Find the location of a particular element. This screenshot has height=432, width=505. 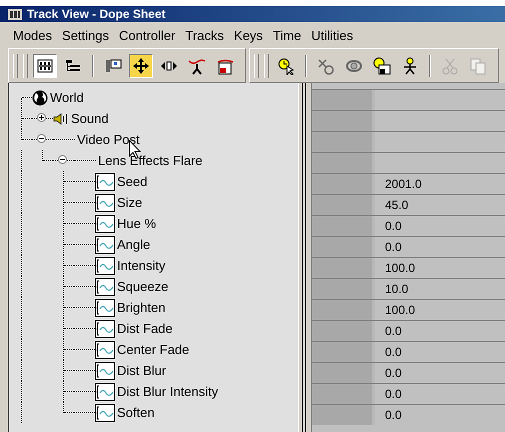

tree-item: Sound is located at coordinates (90, 118).